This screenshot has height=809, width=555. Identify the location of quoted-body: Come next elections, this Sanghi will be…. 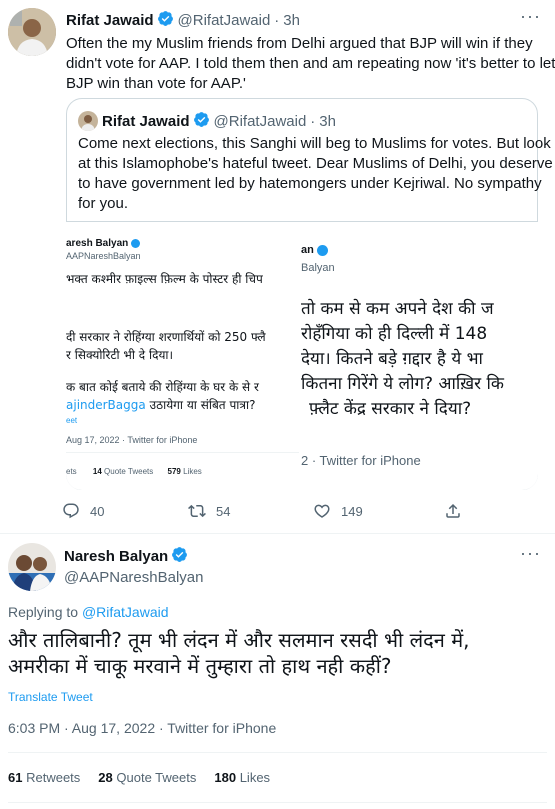
(315, 174).